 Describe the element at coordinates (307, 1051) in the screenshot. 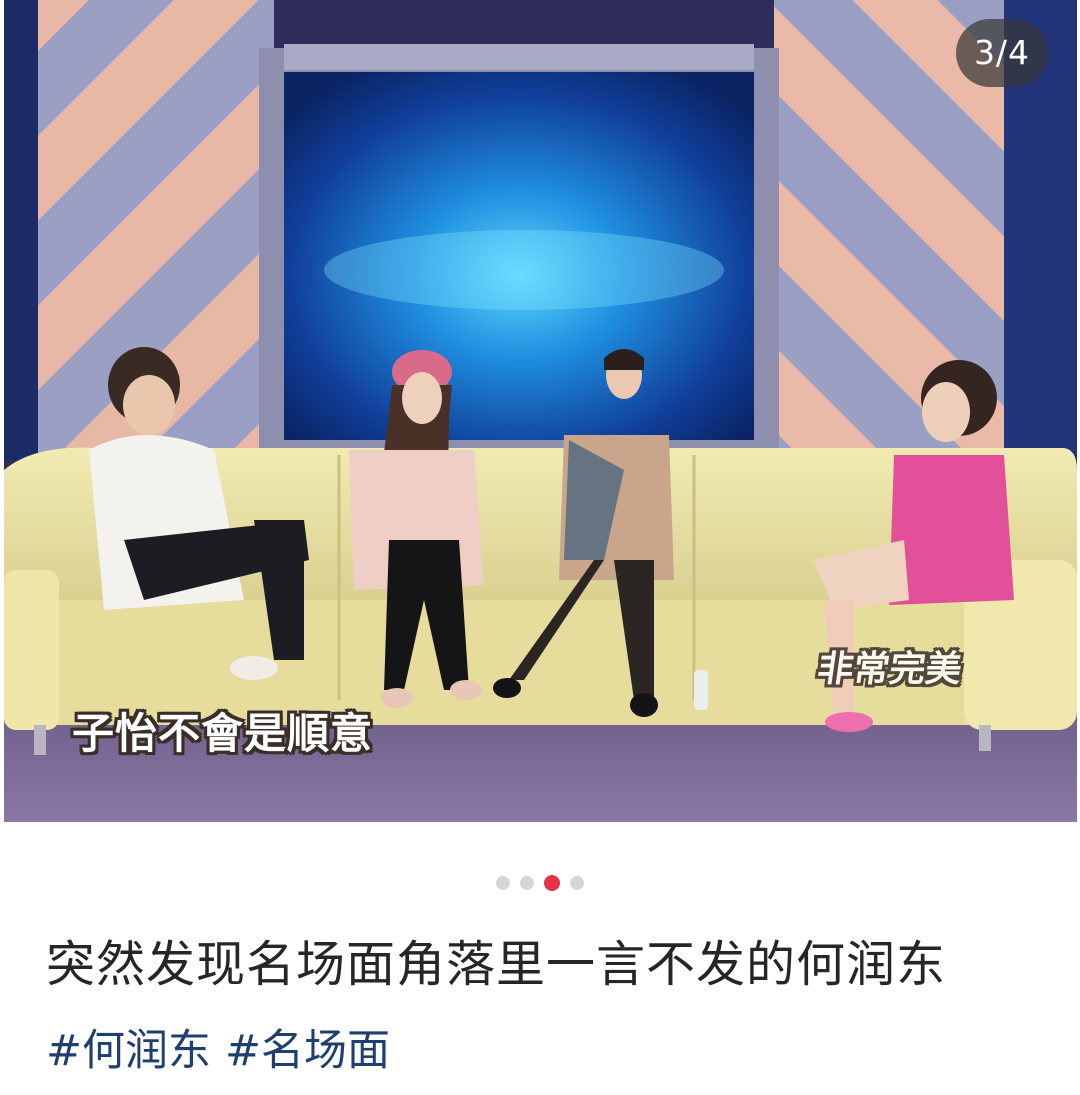

I see `hashtag-link: #名场面` at that location.